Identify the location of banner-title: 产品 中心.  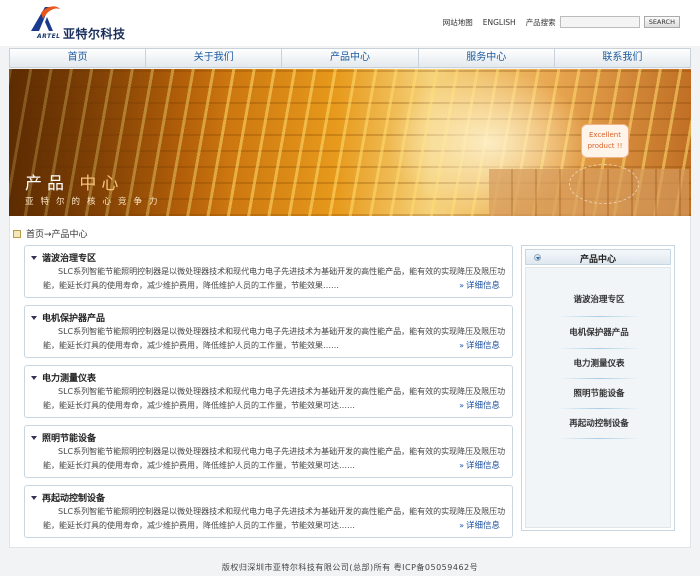
(74, 181).